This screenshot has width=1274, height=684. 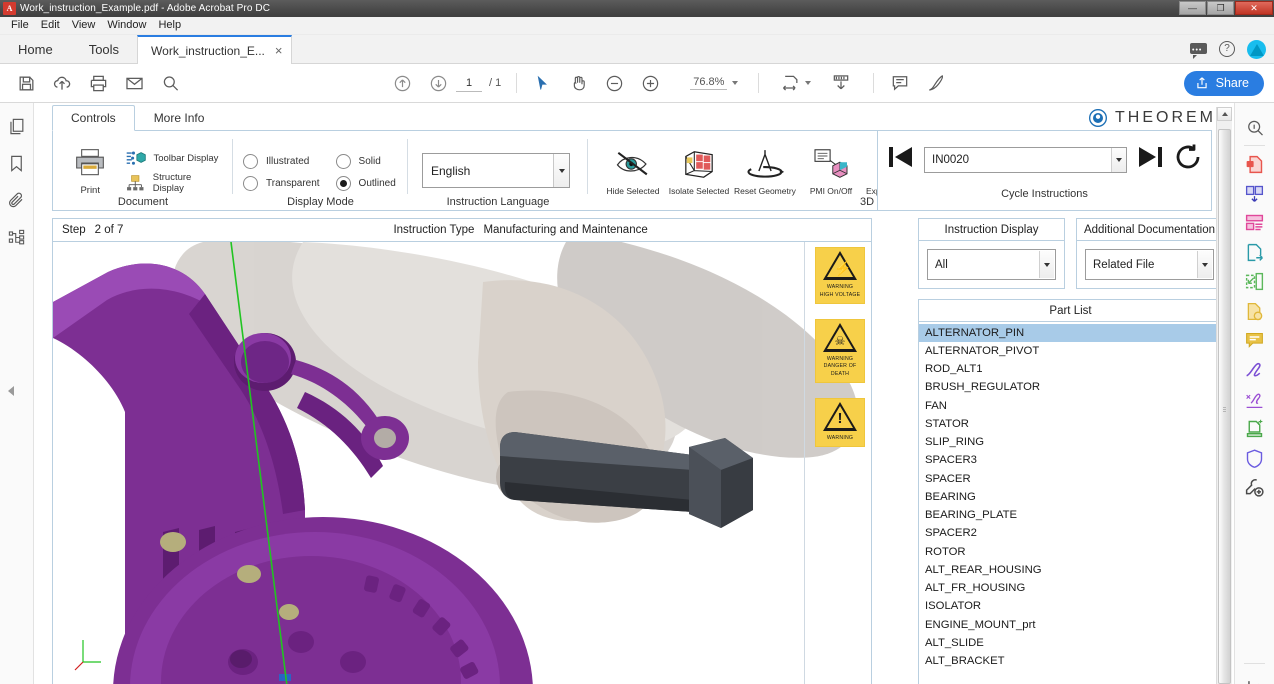 I want to click on list-item: ENGINE_MOUNT_prt, so click(x=1070, y=625).